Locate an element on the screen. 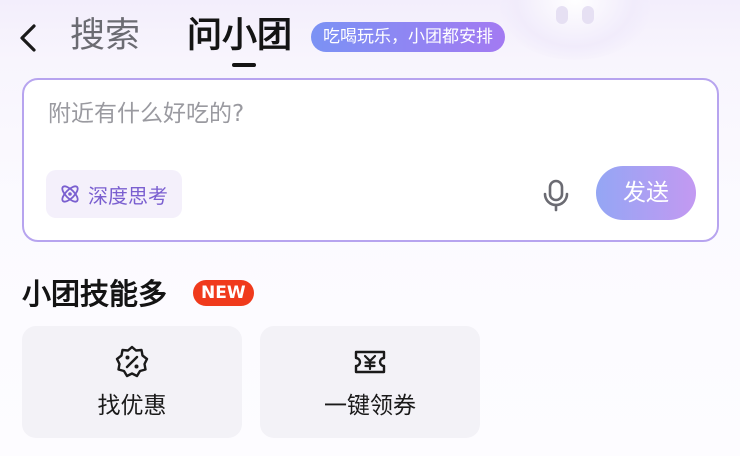 The width and height of the screenshot is (740, 456). skill-card-find-deals: 找优惠 is located at coordinates (132, 382).